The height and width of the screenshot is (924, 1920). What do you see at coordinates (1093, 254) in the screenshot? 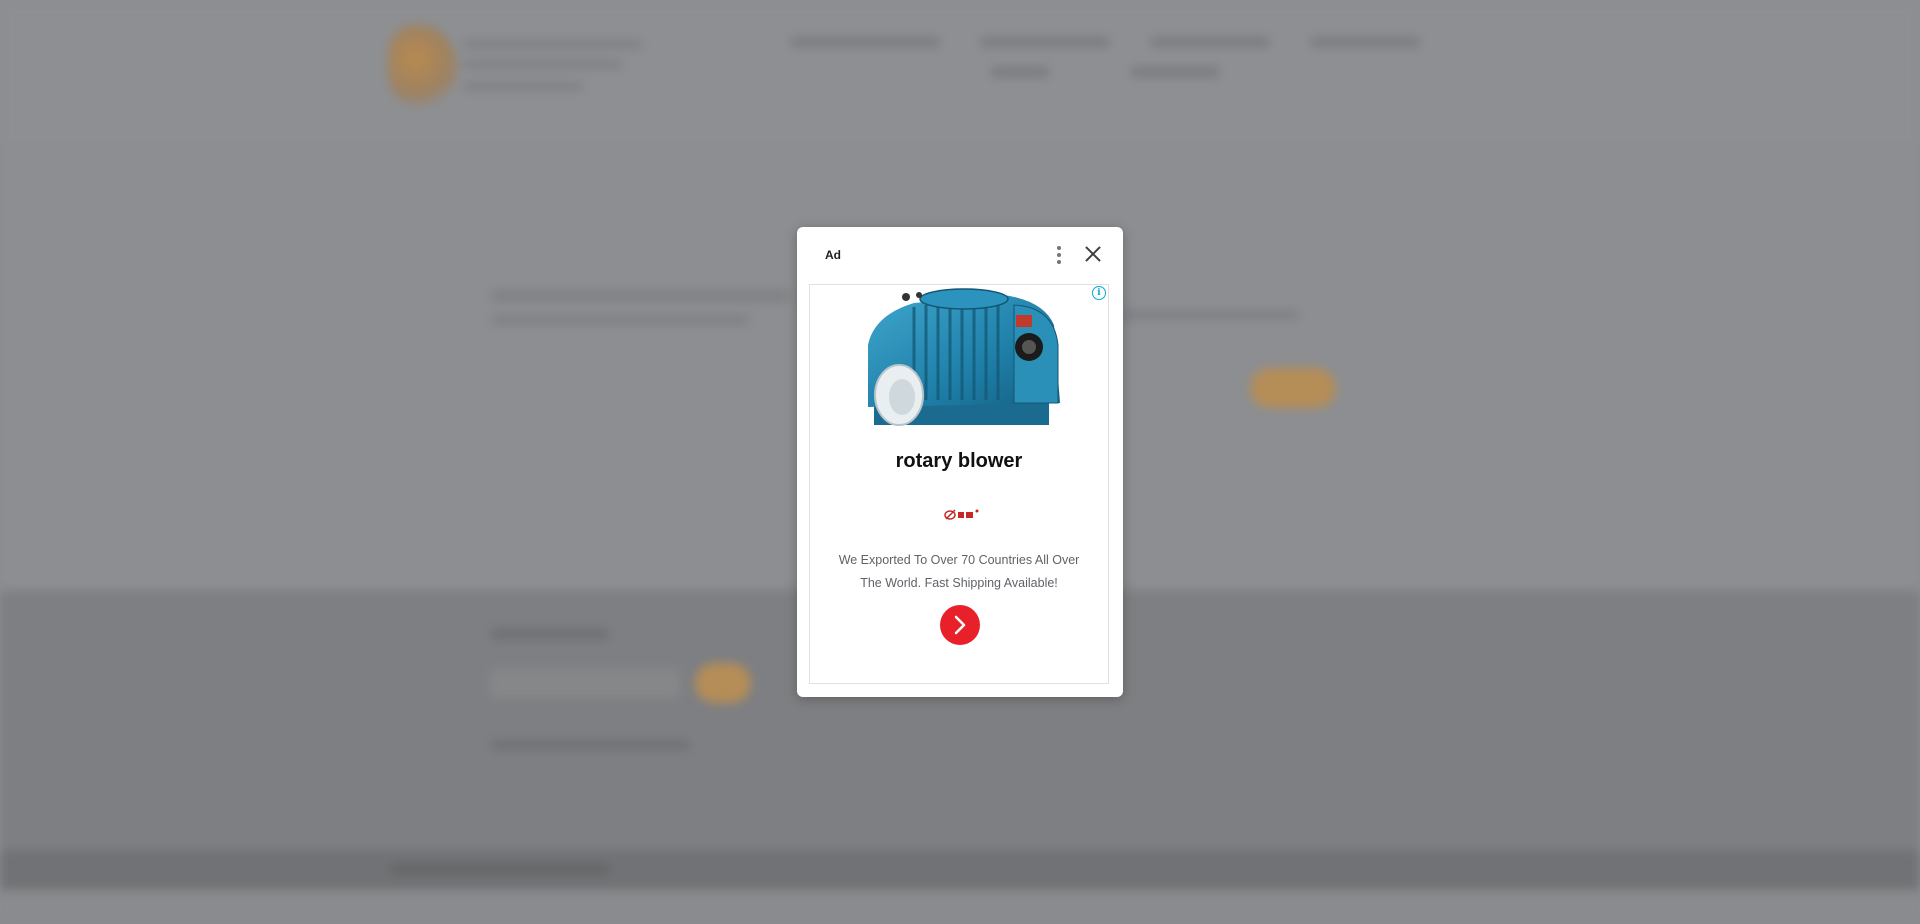
I see `close-icon` at bounding box center [1093, 254].